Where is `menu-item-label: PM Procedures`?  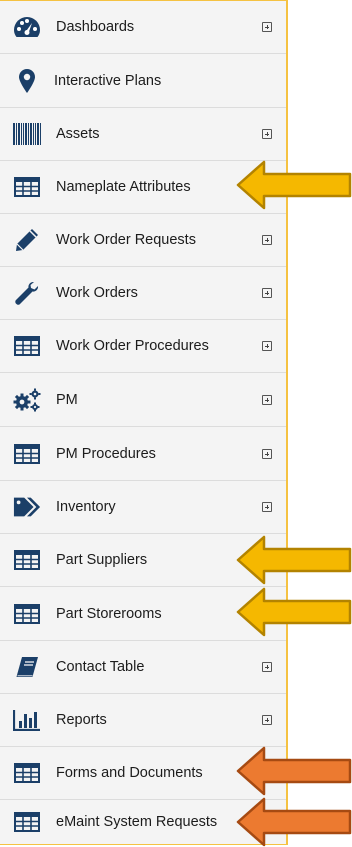
menu-item-label: PM Procedures is located at coordinates (106, 454).